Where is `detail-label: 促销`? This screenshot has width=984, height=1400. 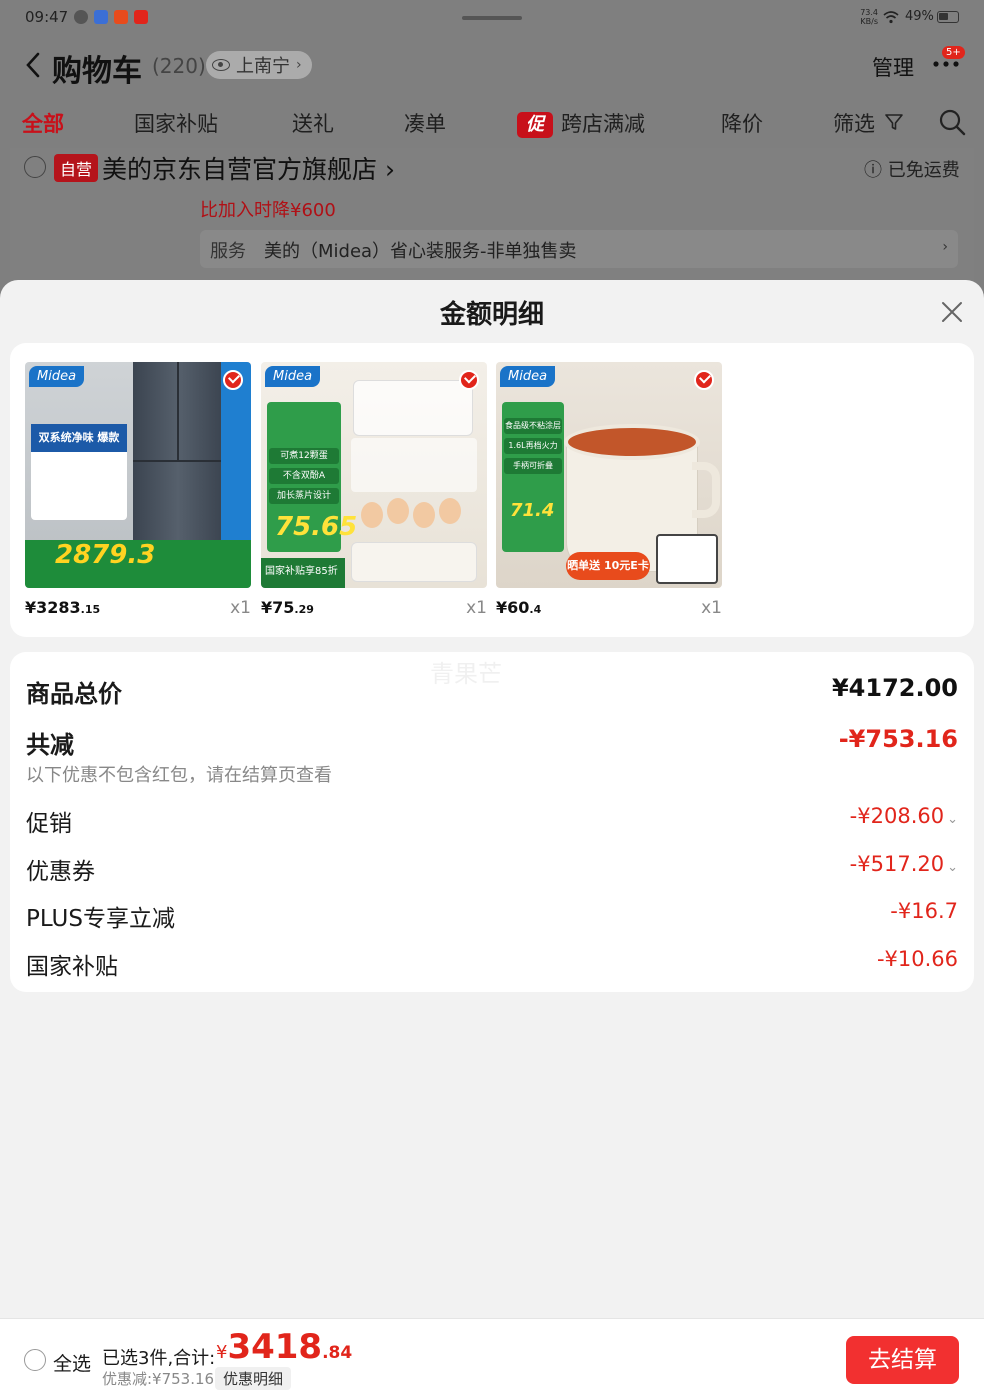
detail-label: 促销 is located at coordinates (49, 824).